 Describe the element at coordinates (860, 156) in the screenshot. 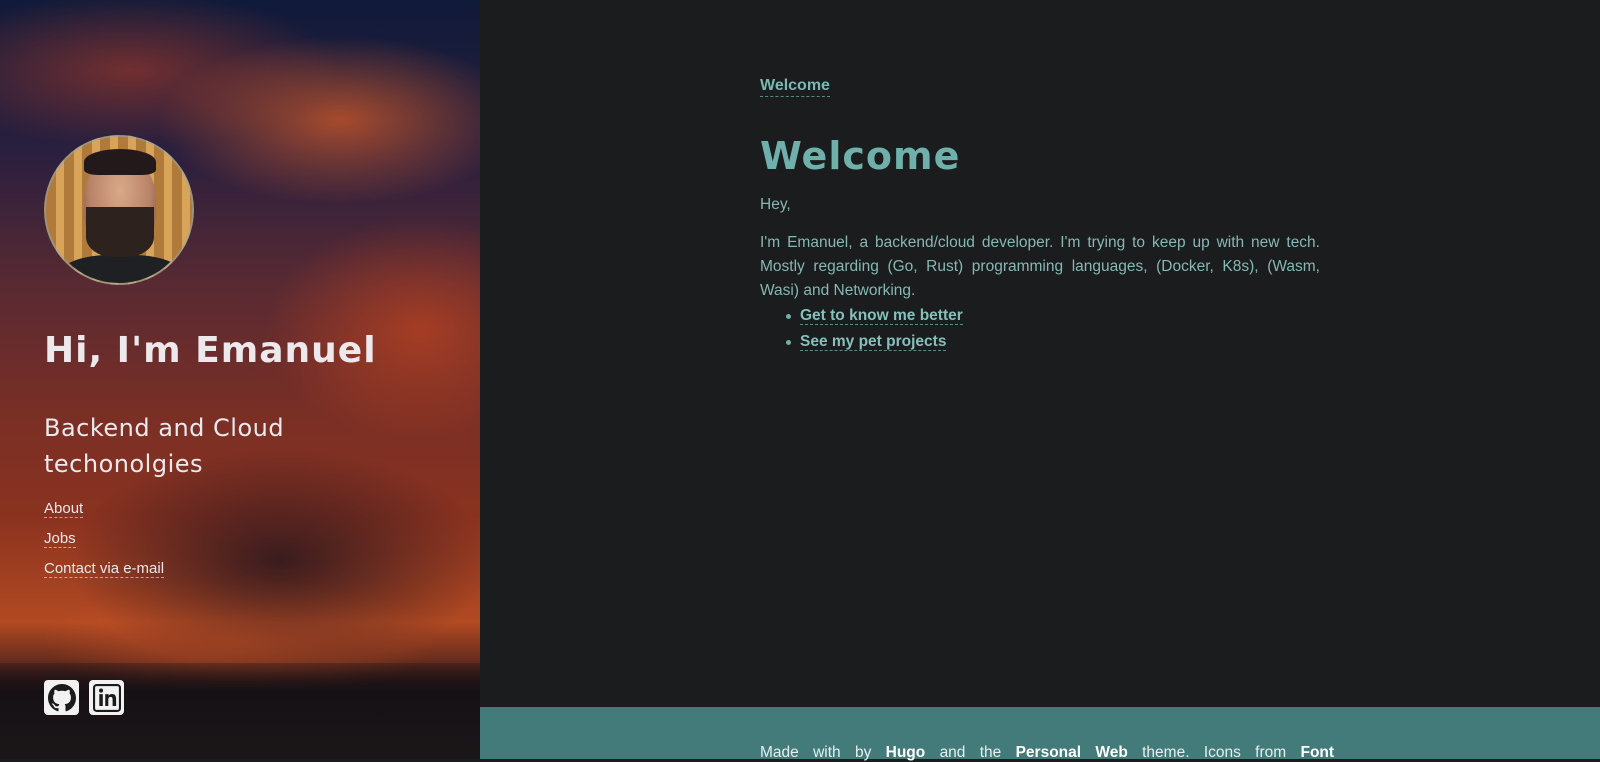

I see `page-title: Welcome` at that location.